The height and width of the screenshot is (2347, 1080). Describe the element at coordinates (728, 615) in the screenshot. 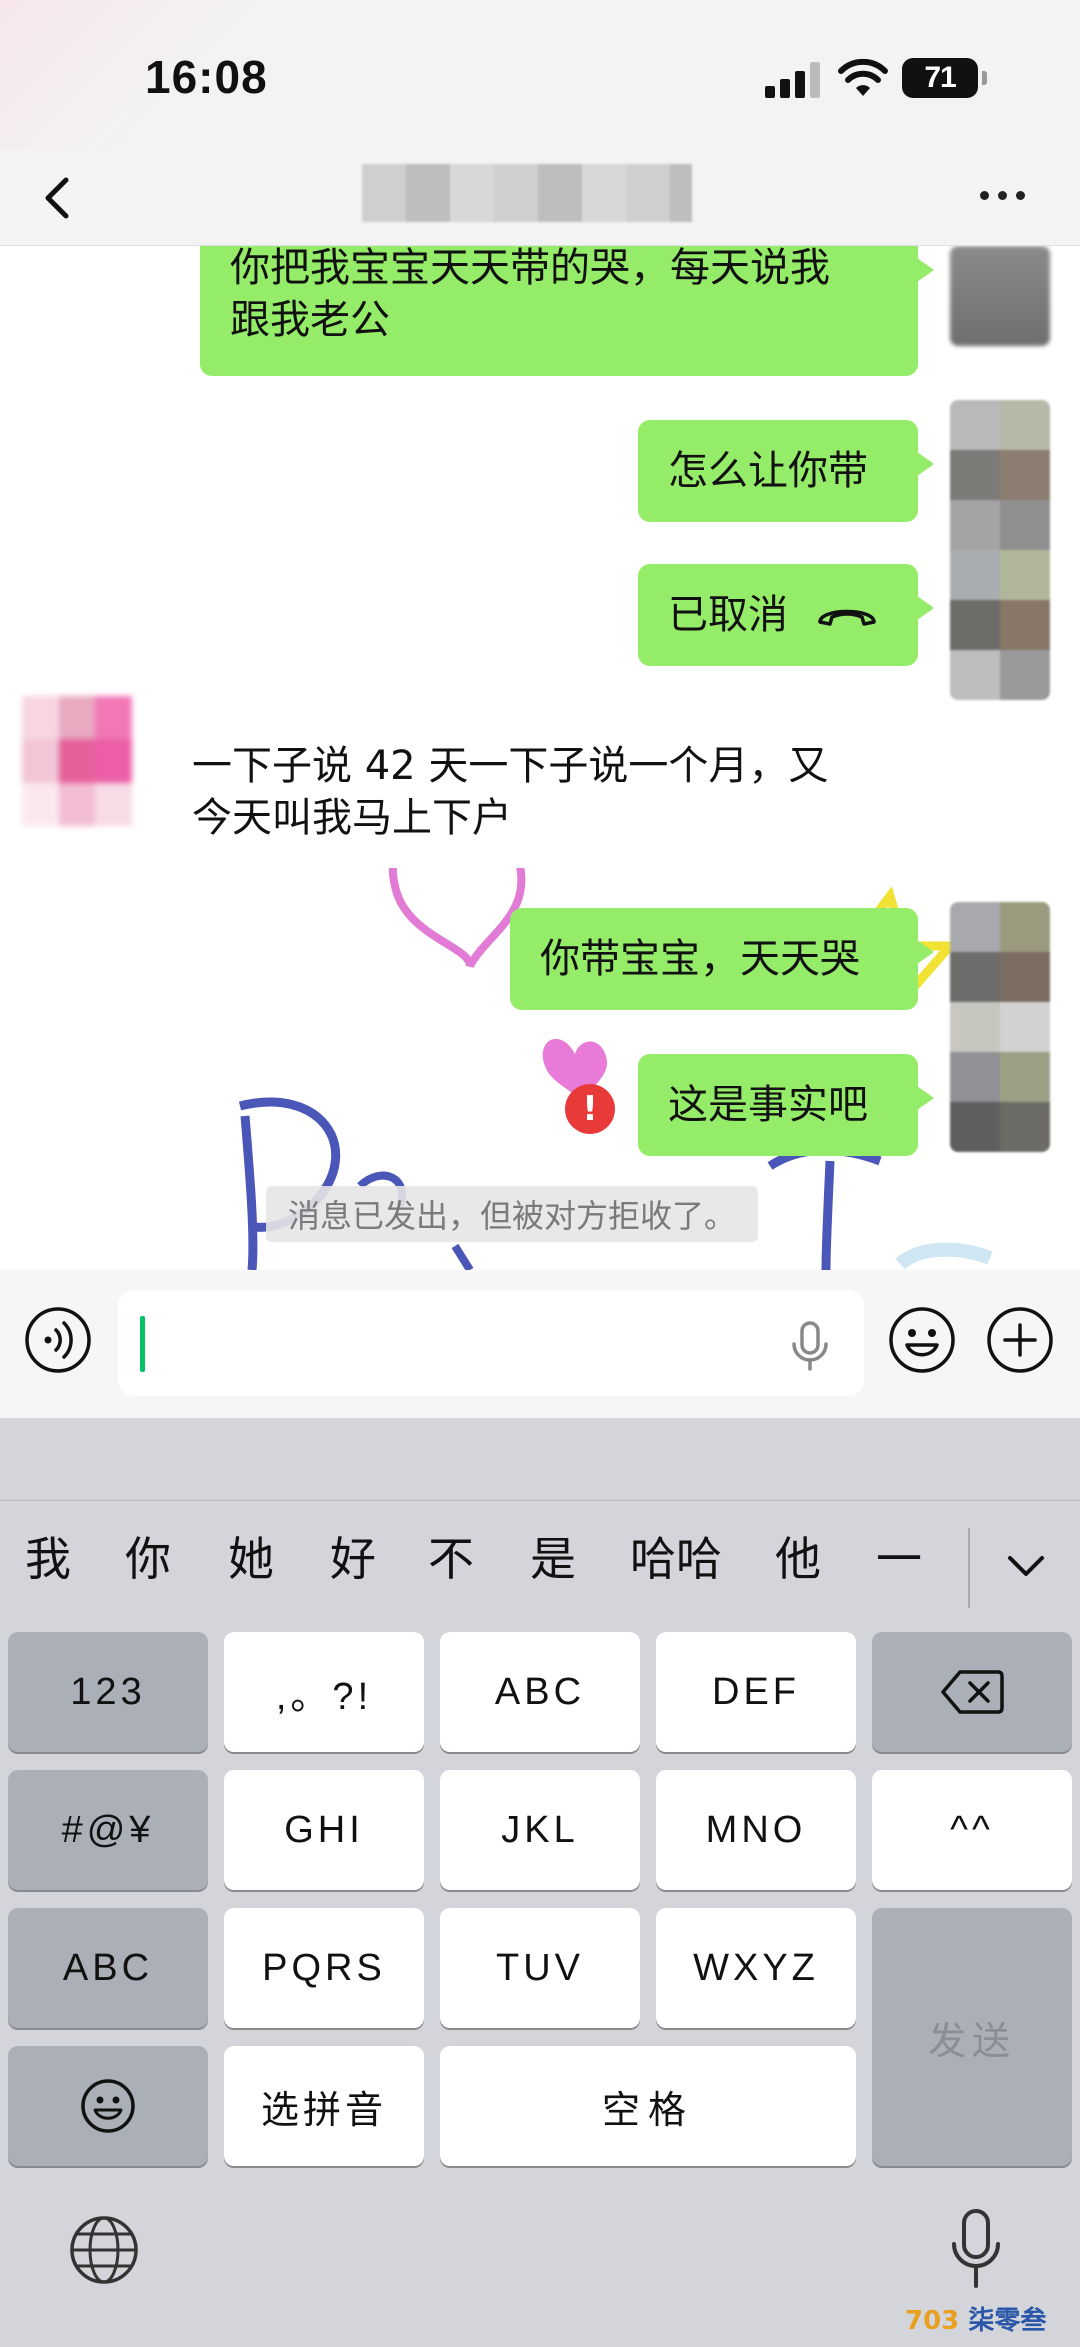

I see `message-text: 已取消` at that location.